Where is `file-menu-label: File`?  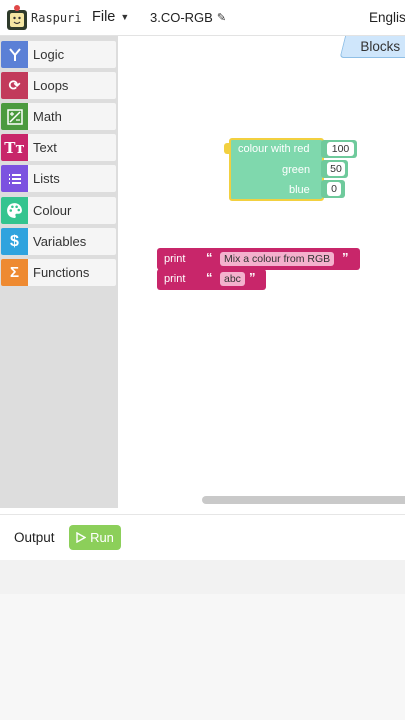
file-menu-label: File is located at coordinates (104, 17).